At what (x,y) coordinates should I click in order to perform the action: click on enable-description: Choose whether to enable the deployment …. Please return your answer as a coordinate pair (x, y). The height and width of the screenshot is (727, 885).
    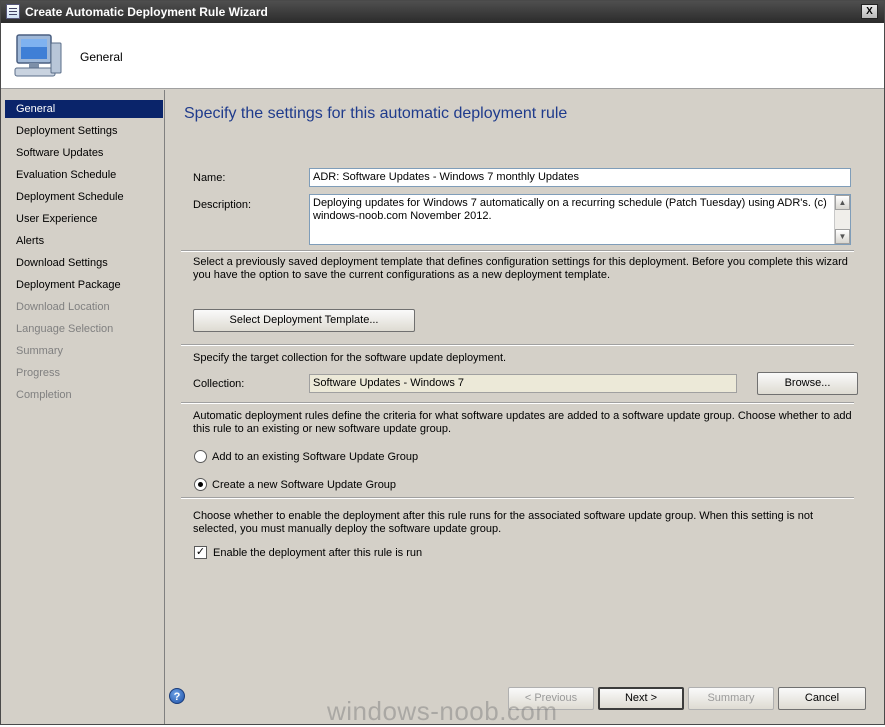
    Looking at the image, I should click on (503, 522).